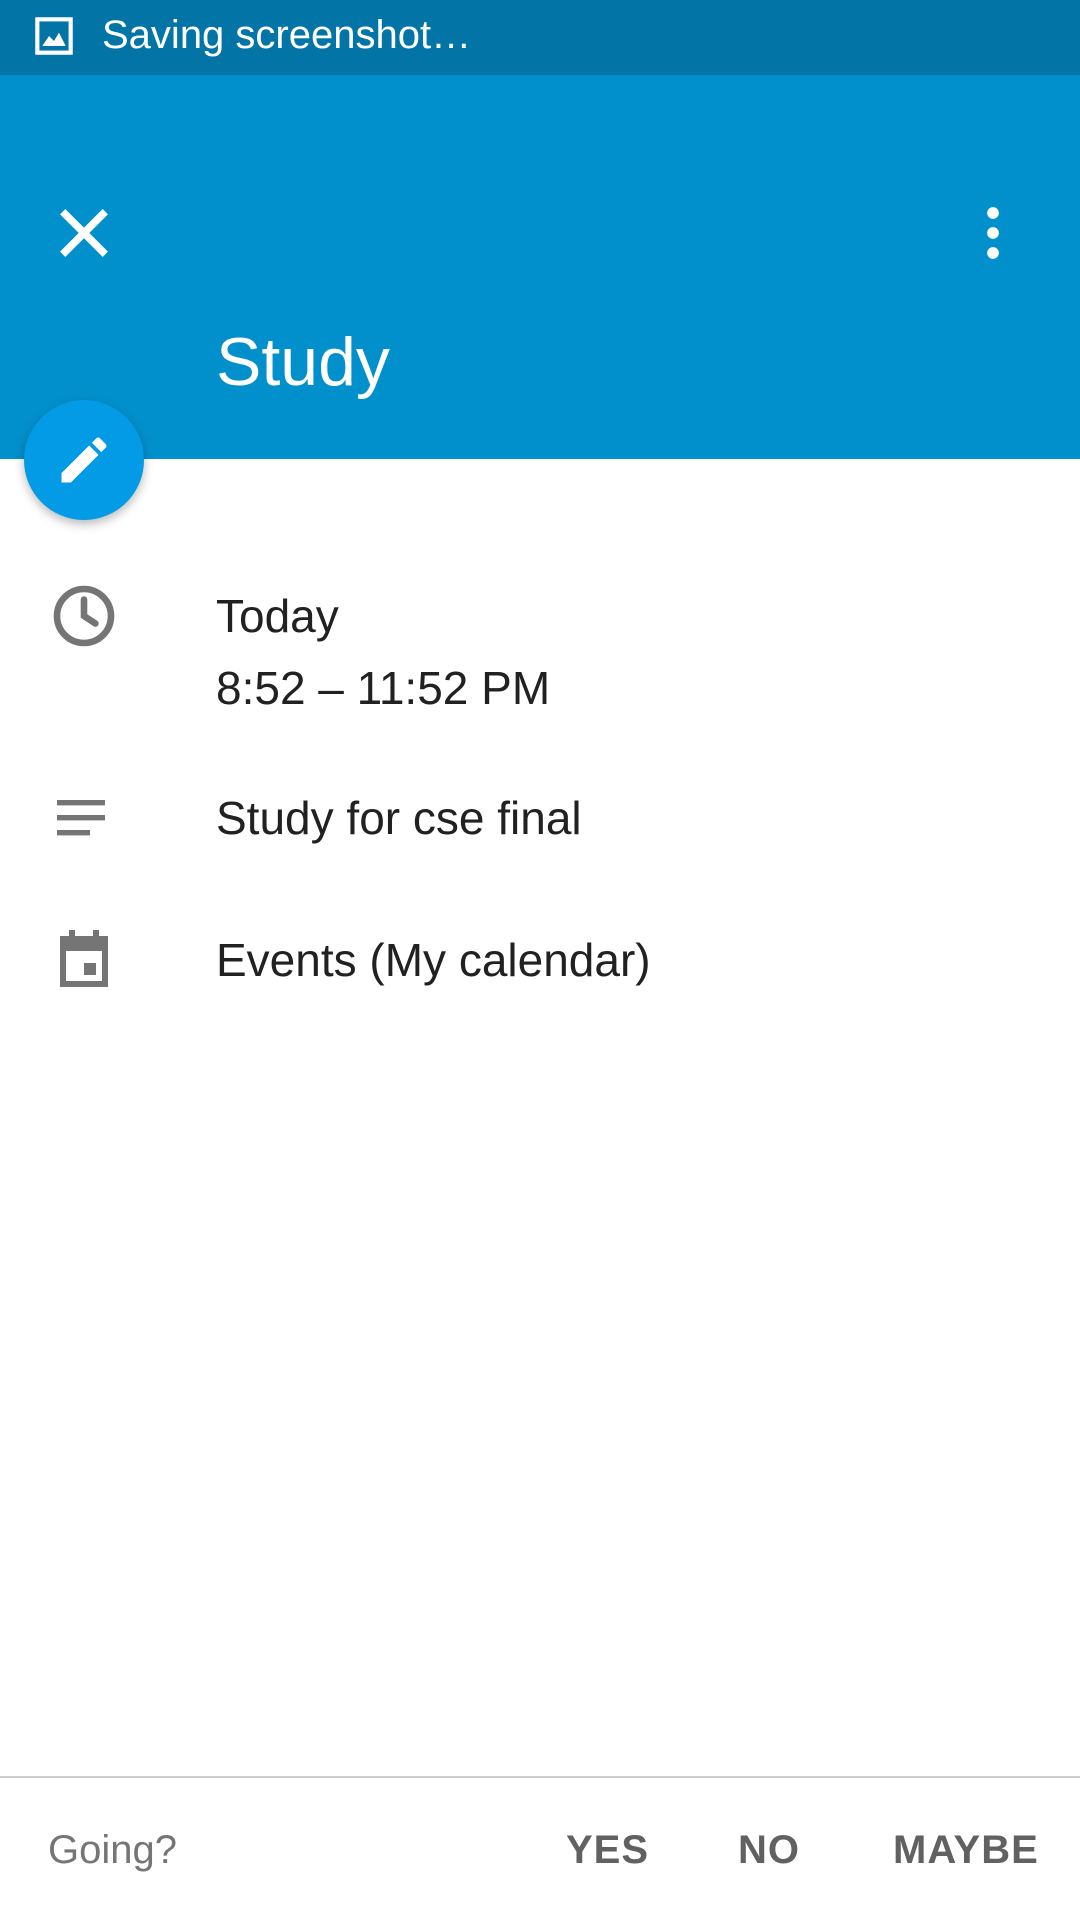 This screenshot has height=1920, width=1080. Describe the element at coordinates (303, 362) in the screenshot. I see `event-title: Study` at that location.